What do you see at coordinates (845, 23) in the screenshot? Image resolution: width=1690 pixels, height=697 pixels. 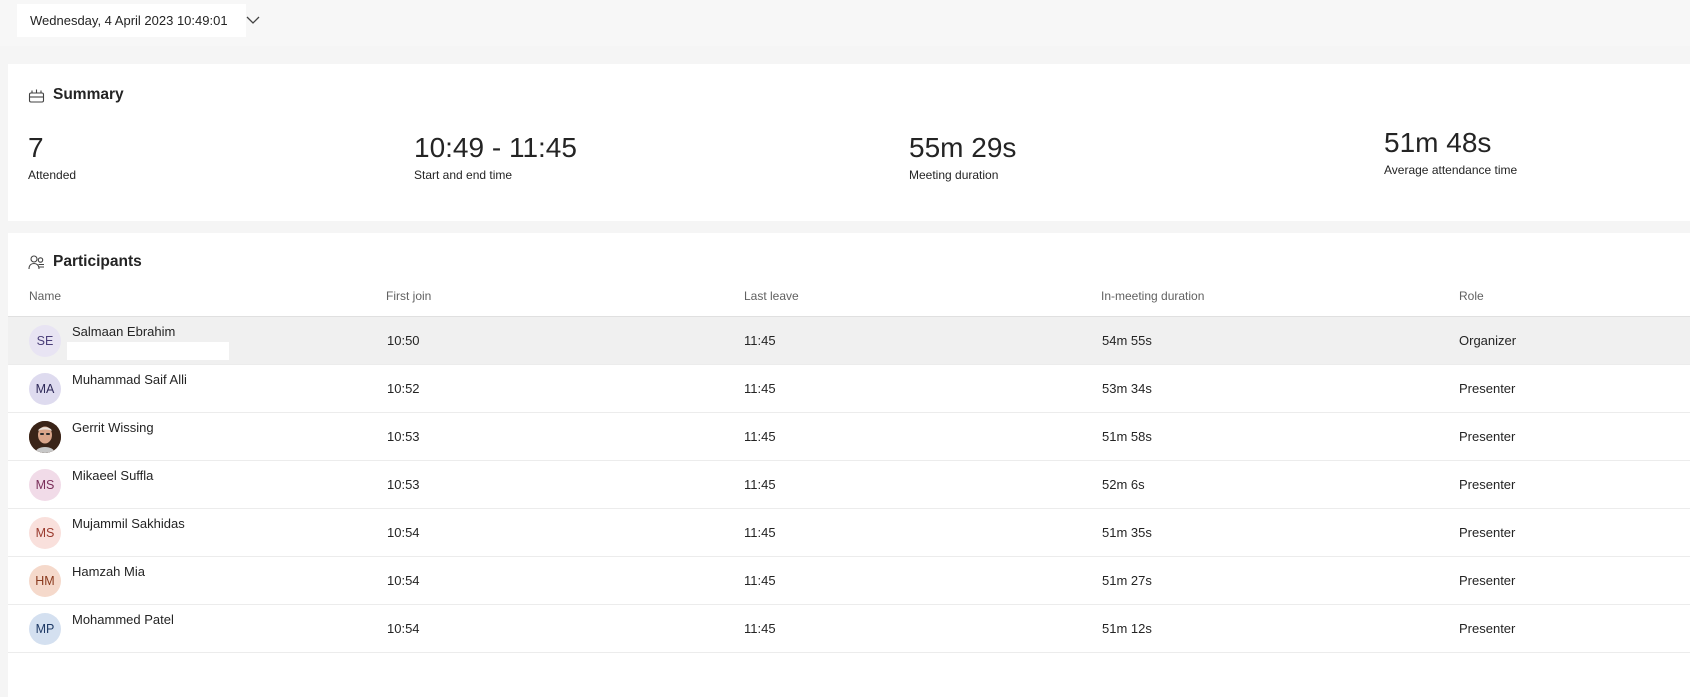 I see `date-bar: Wednesday, 4 April 2023 10:49:01` at bounding box center [845, 23].